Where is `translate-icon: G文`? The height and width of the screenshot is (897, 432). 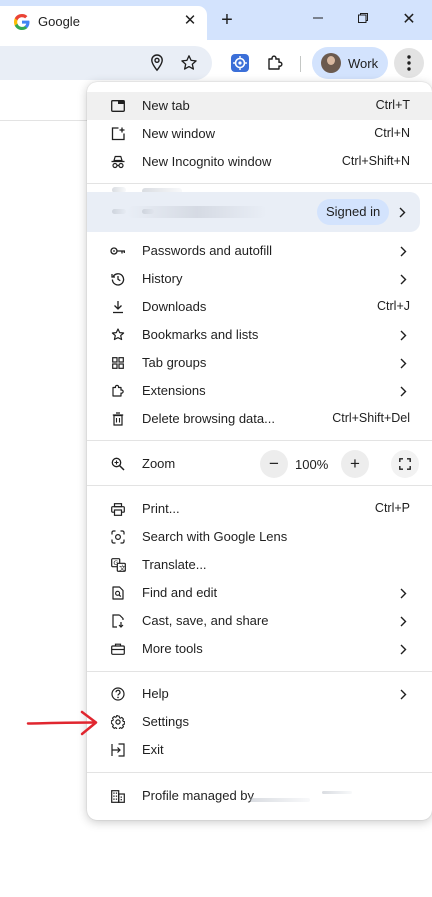
translate-icon: G文 is located at coordinates (118, 565).